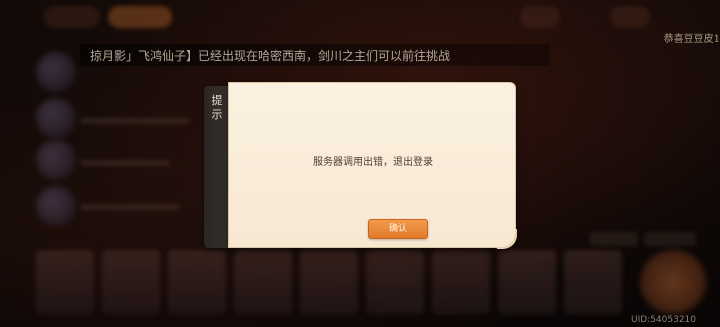  What do you see at coordinates (217, 167) in the screenshot?
I see `dialog-spine: 提示` at bounding box center [217, 167].